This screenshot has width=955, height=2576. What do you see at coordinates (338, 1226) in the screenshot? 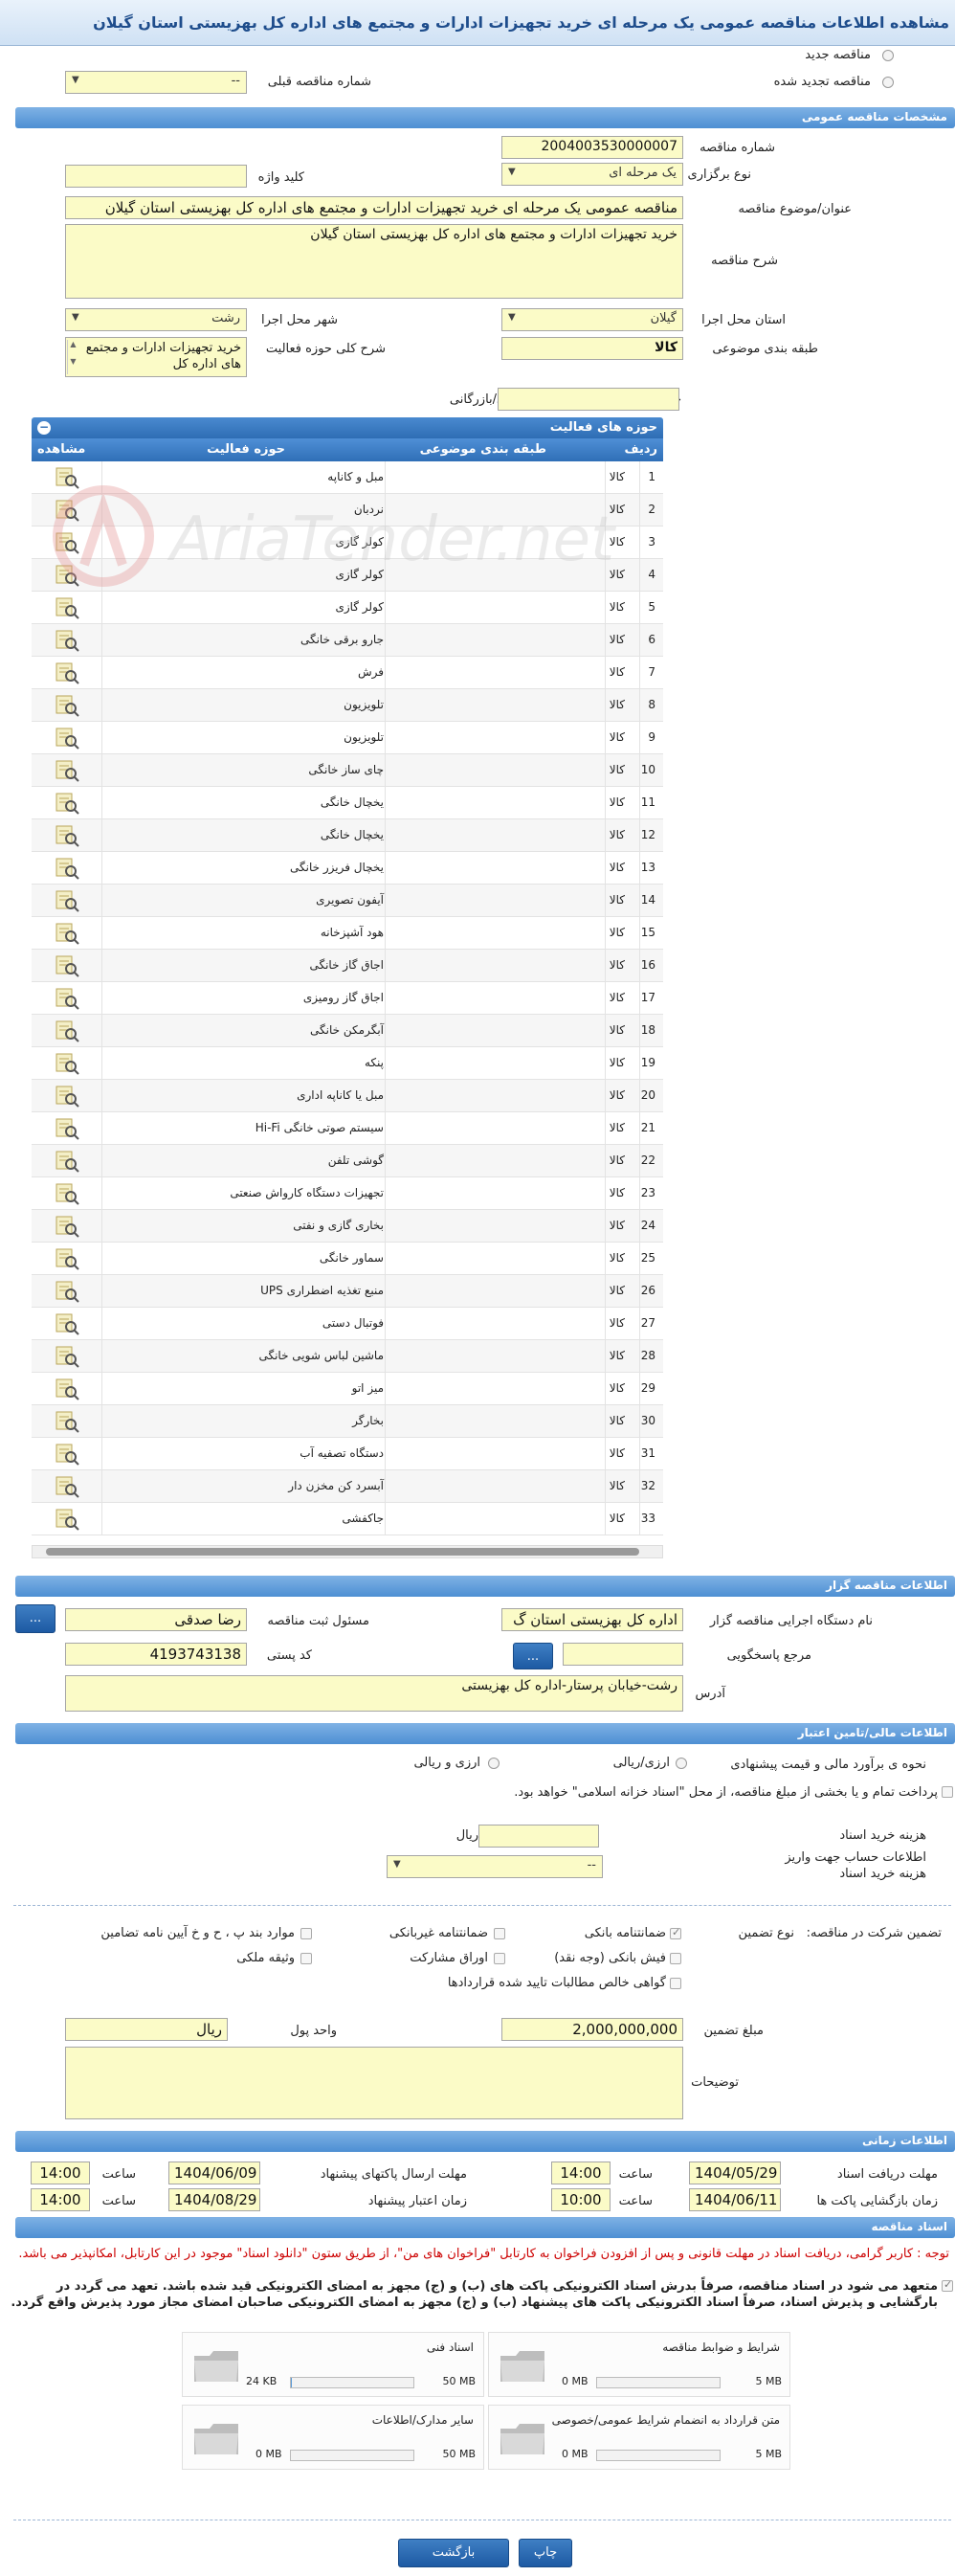
I see `row-activity: بخاری گازی و نفتی` at bounding box center [338, 1226].